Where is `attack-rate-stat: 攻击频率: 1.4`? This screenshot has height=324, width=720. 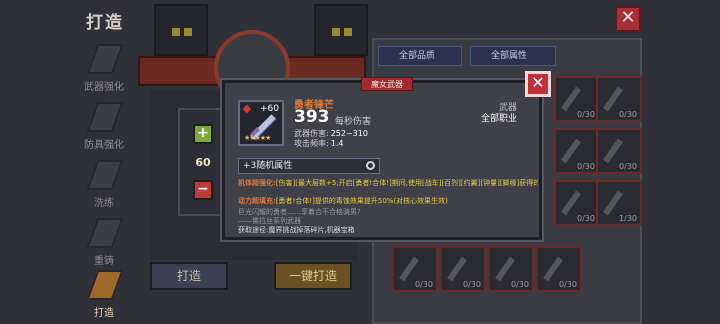 attack-rate-stat: 攻击频率: 1.4 is located at coordinates (319, 143).